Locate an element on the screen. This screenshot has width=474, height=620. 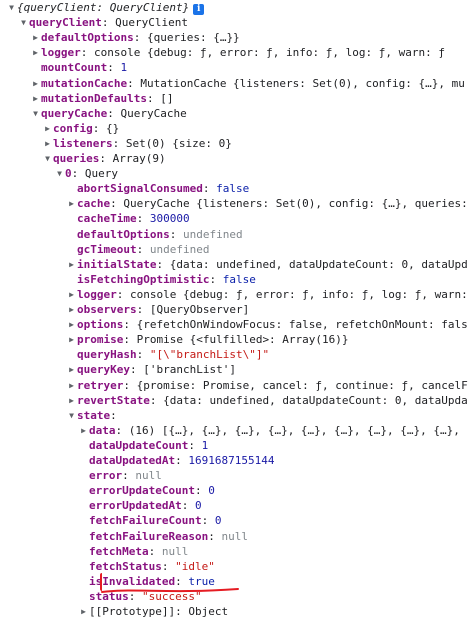
tree-row: ▶isInvalidated: true is located at coordinates (152, 581).